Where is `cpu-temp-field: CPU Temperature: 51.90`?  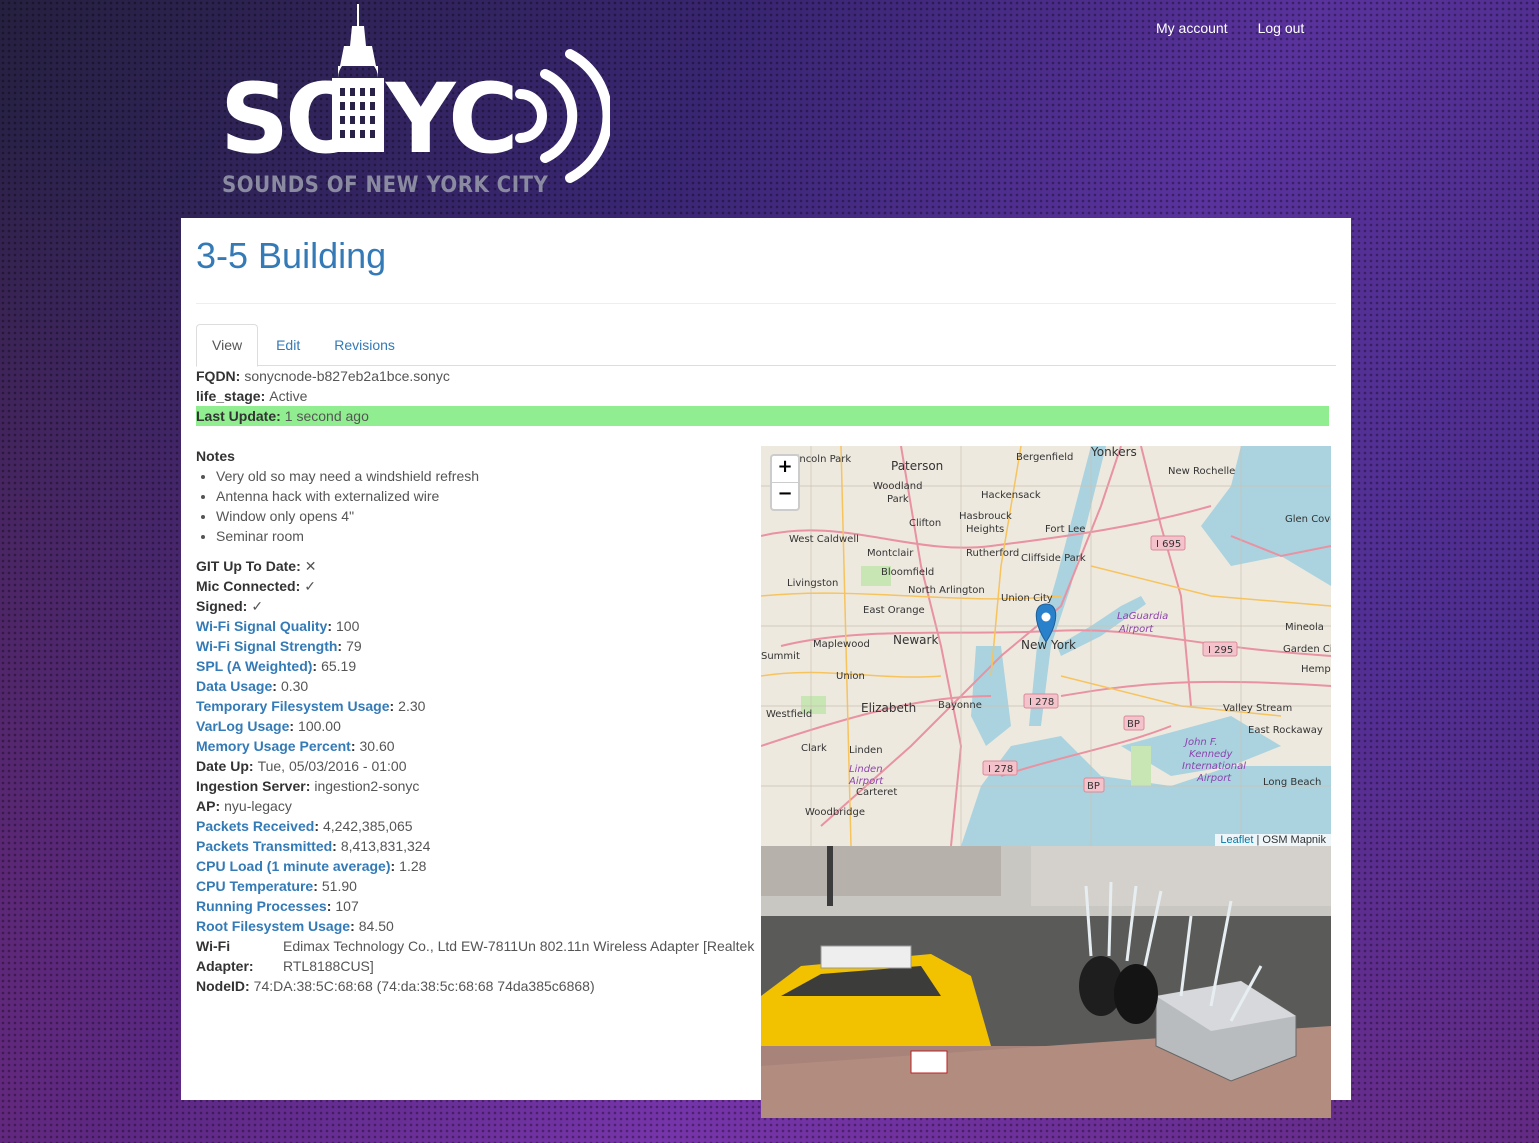 cpu-temp-field: CPU Temperature: 51.90 is located at coordinates (276, 886).